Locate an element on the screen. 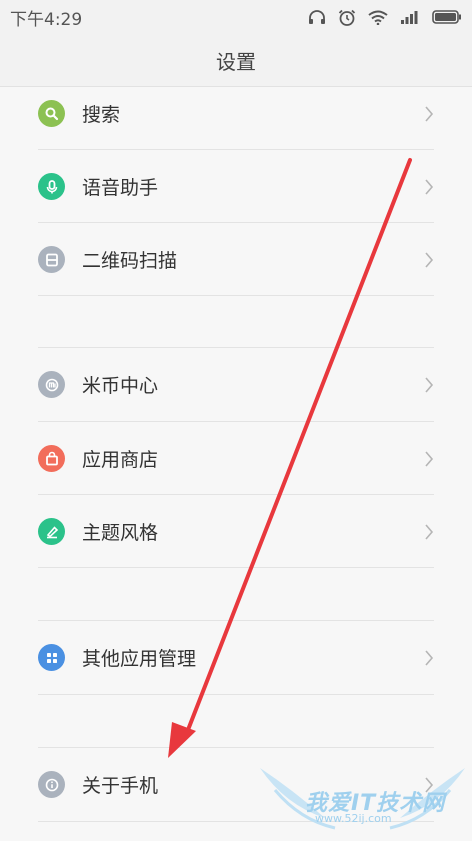 The height and width of the screenshot is (841, 472). theme-brush-icon is located at coordinates (51, 531).